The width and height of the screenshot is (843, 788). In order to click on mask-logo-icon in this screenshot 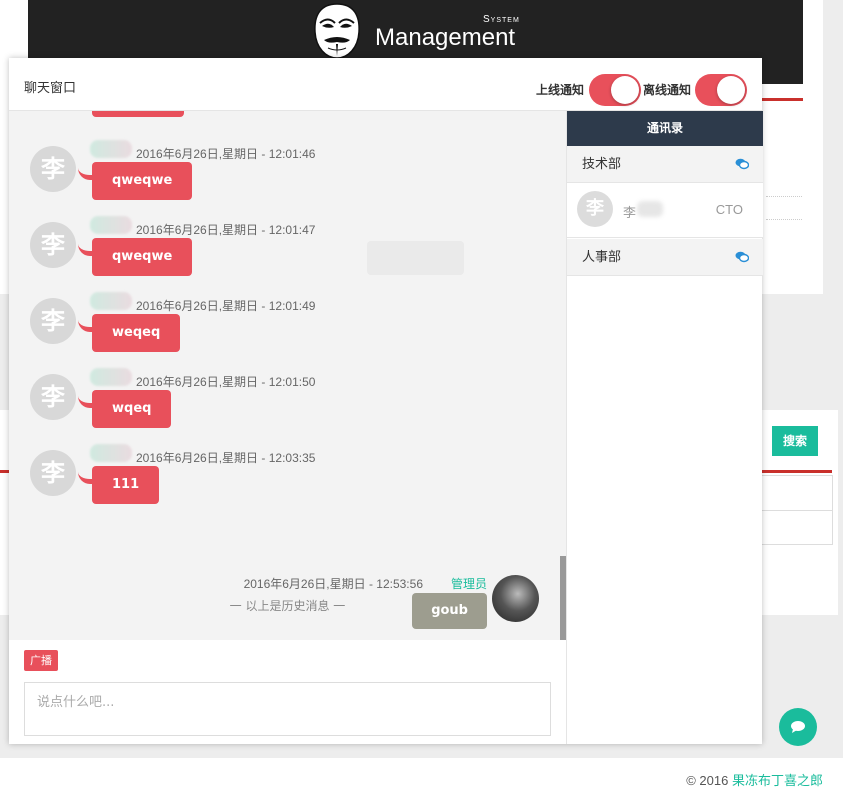, I will do `click(337, 31)`.